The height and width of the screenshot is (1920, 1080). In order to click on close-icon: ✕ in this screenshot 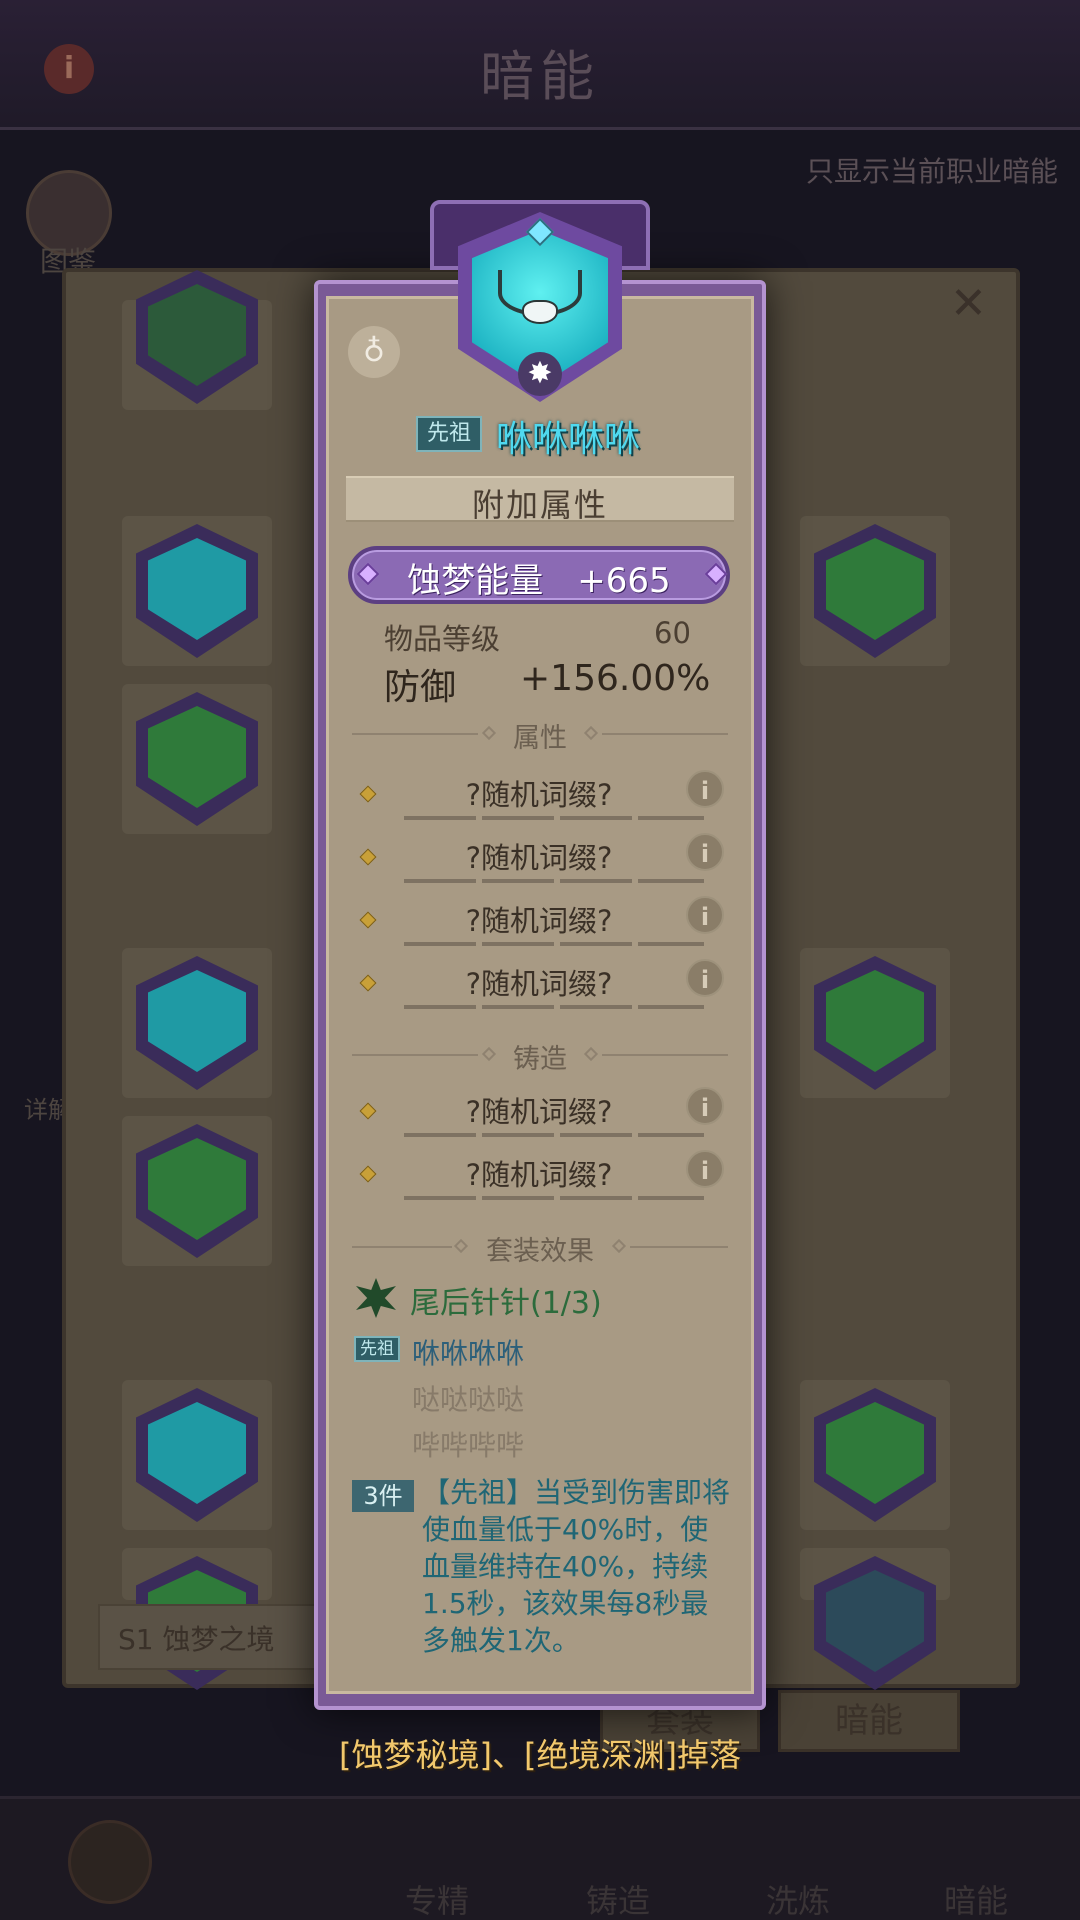, I will do `click(968, 303)`.